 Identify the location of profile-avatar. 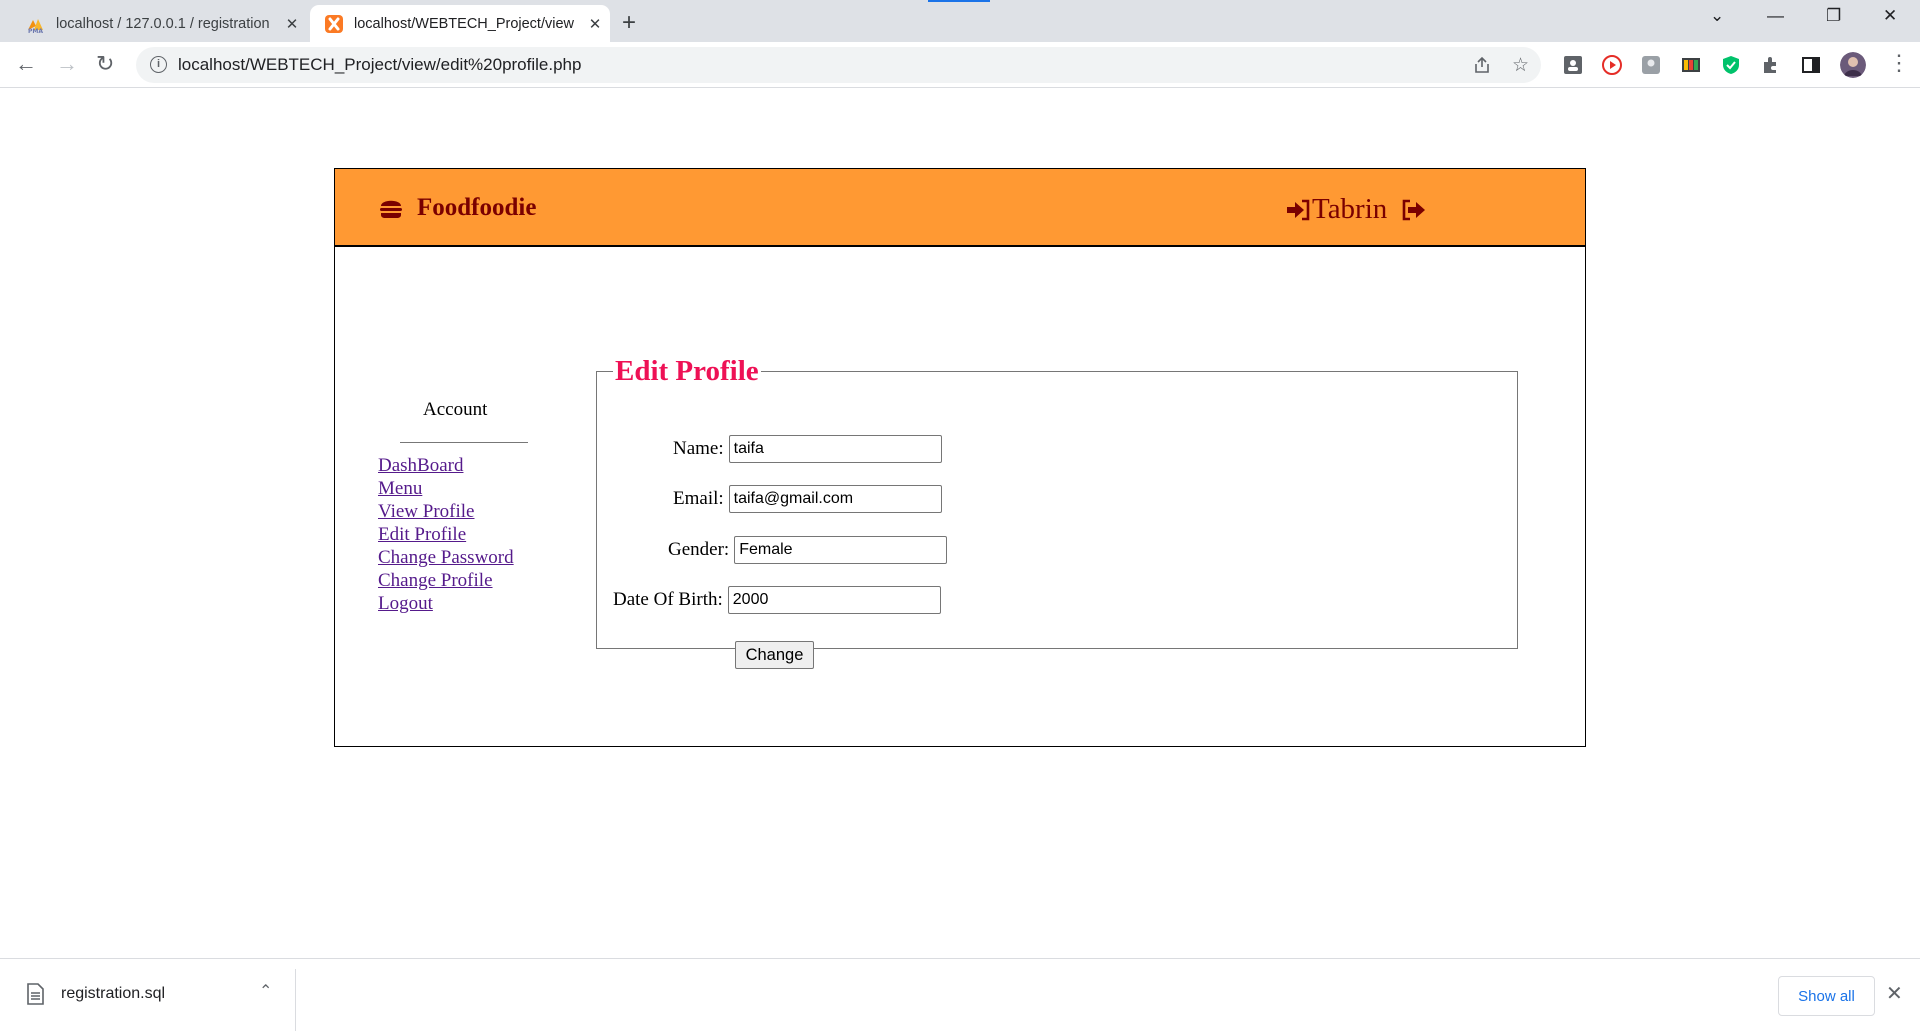
(1853, 65).